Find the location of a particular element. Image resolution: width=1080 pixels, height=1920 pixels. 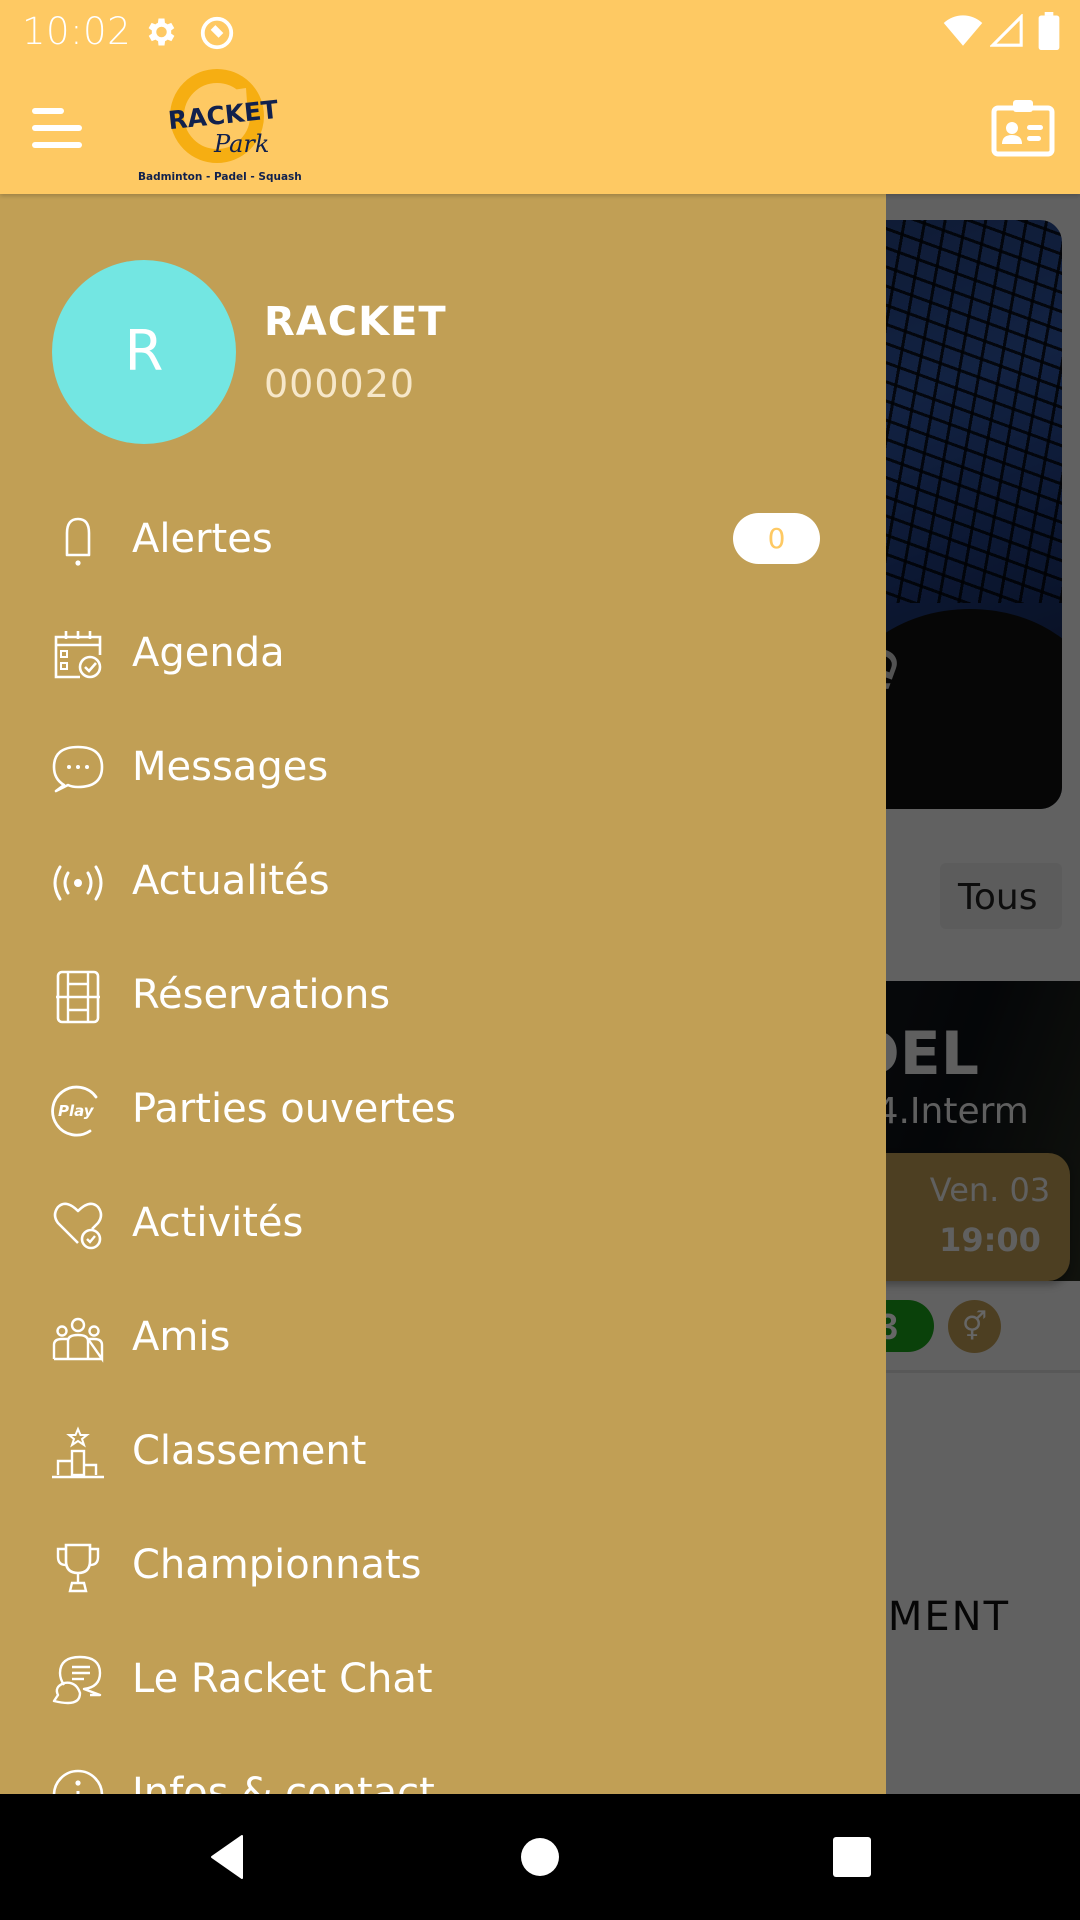

info-icon is located at coordinates (78, 1781).